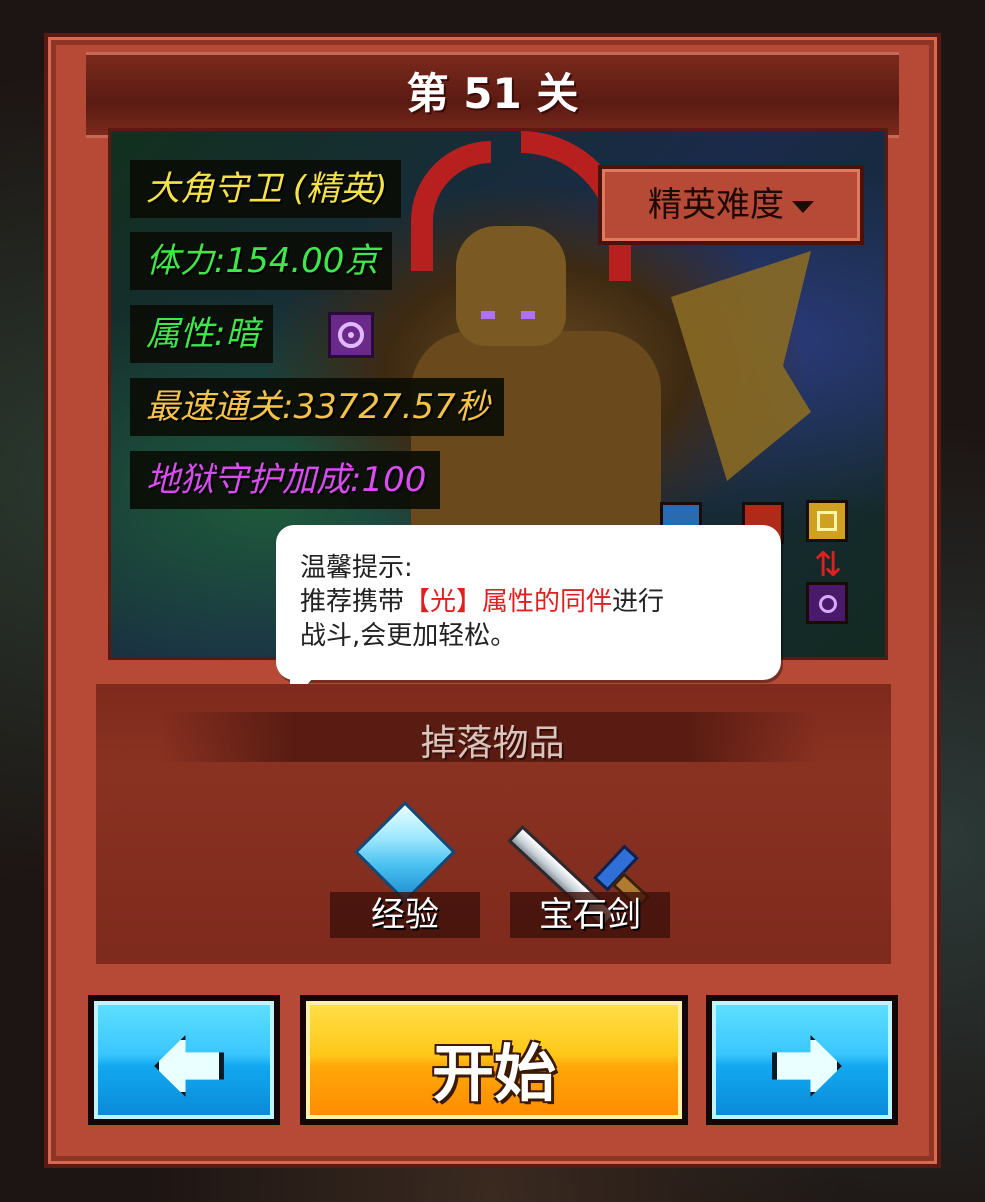 Image resolution: width=985 pixels, height=1202 pixels. Describe the element at coordinates (493, 1073) in the screenshot. I see `start-button-label: 开始` at that location.